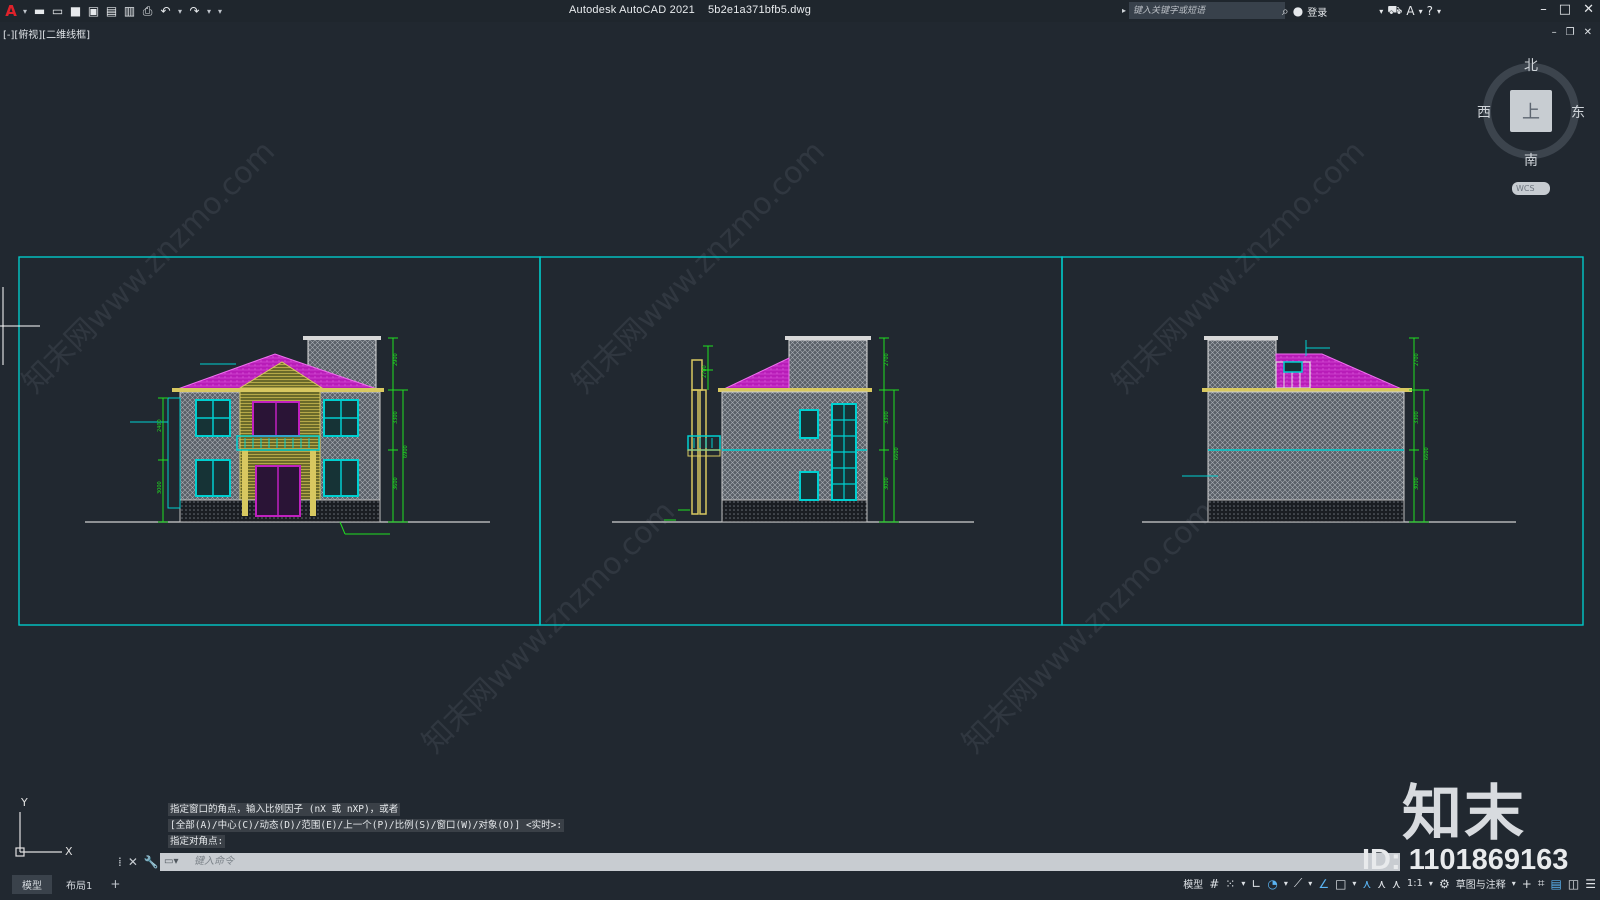 The height and width of the screenshot is (900, 1600). I want to click on command-line-tools: ⁞ ✕ 🔧, so click(138, 862).